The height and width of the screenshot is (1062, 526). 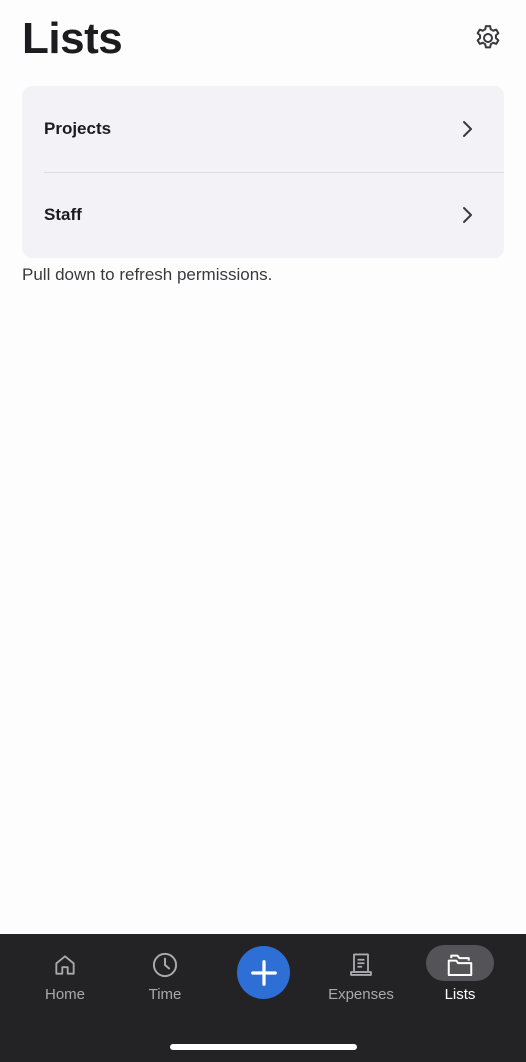 I want to click on gear-icon, so click(x=488, y=37).